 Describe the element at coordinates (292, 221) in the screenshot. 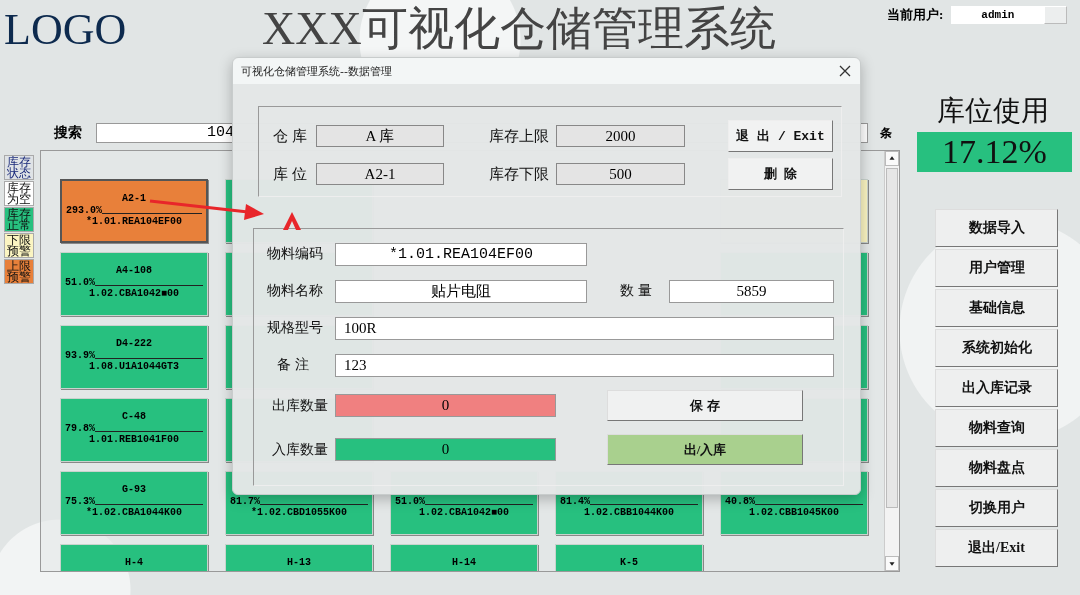

I see `triangle-icon` at that location.